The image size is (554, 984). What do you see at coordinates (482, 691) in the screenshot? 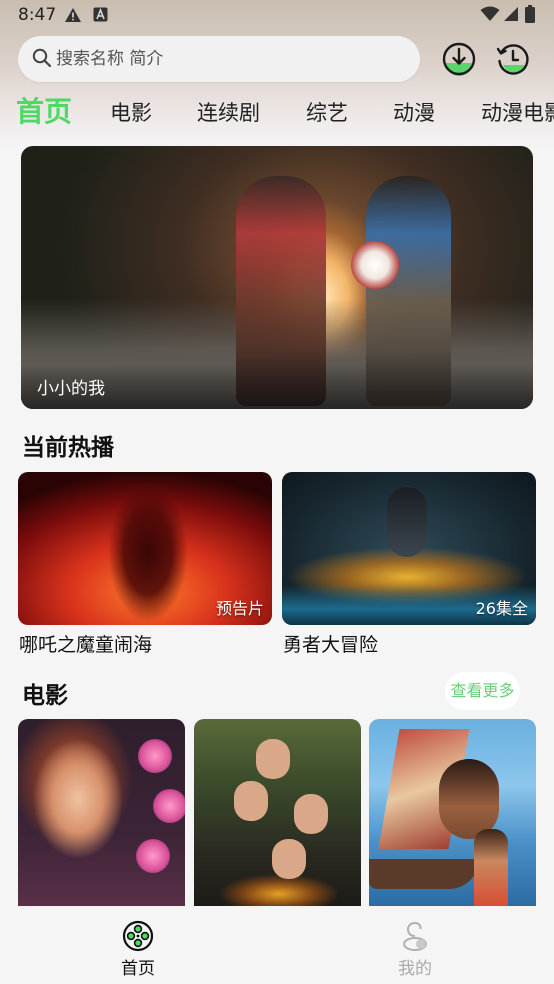
I see `see-more-button: 查看更多` at bounding box center [482, 691].